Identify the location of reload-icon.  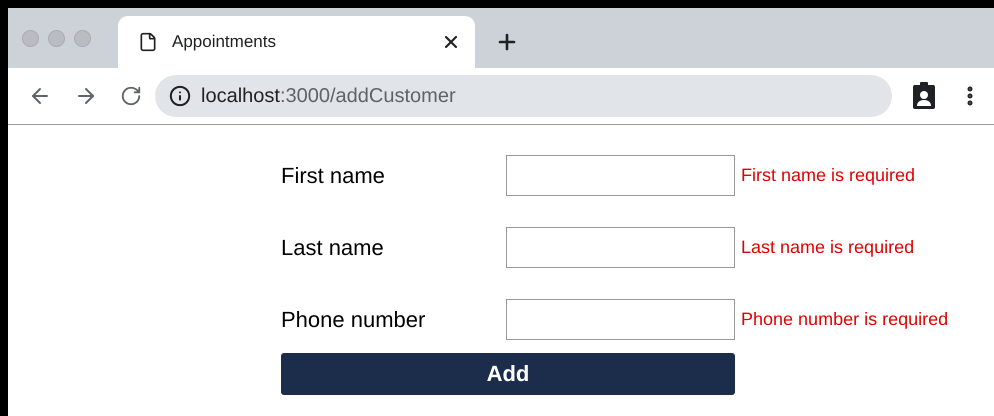
(131, 96).